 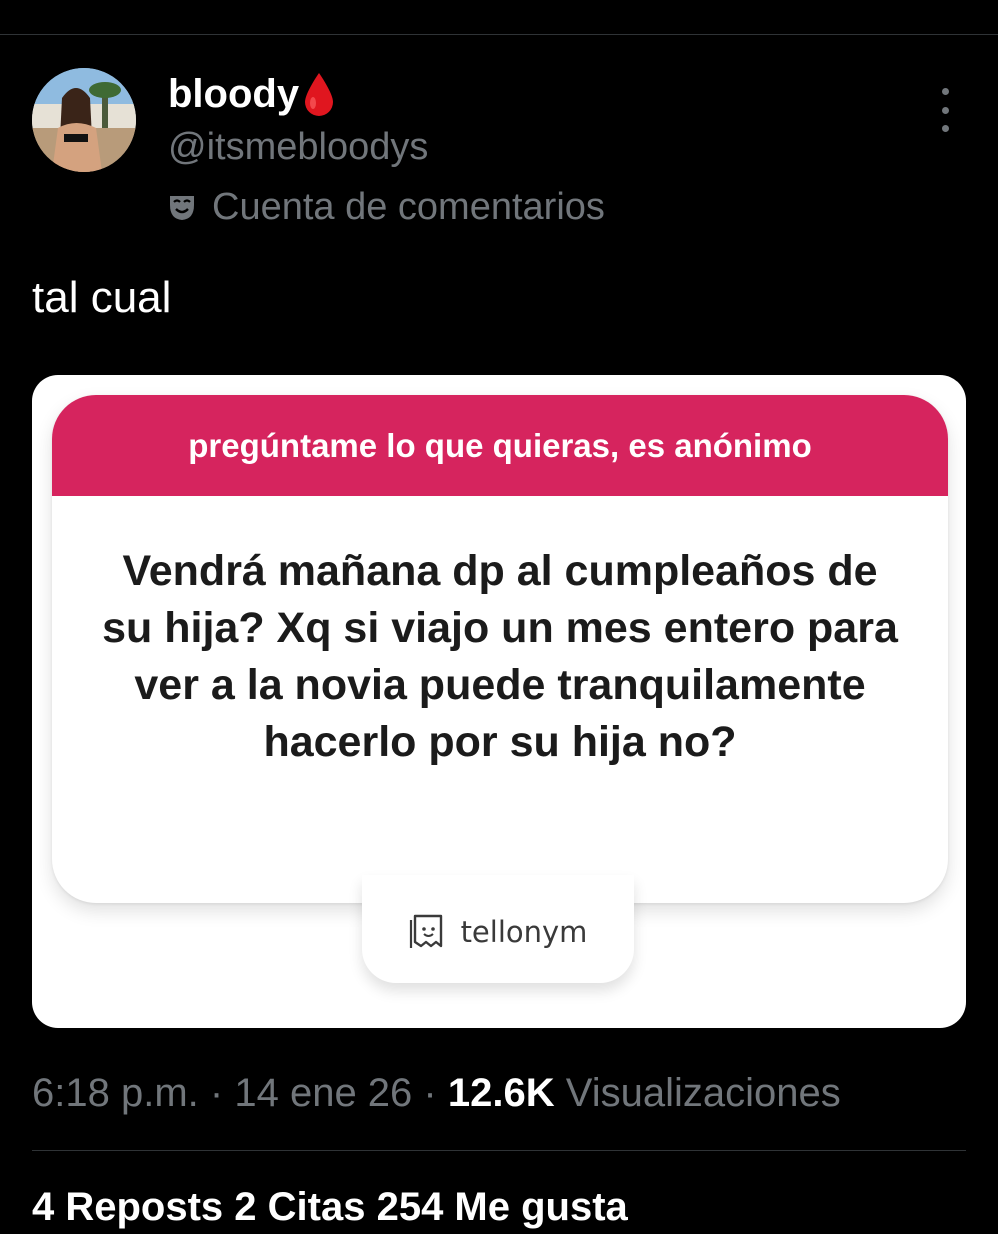 What do you see at coordinates (408, 206) in the screenshot?
I see `account-type-text: Cuenta de comentarios` at bounding box center [408, 206].